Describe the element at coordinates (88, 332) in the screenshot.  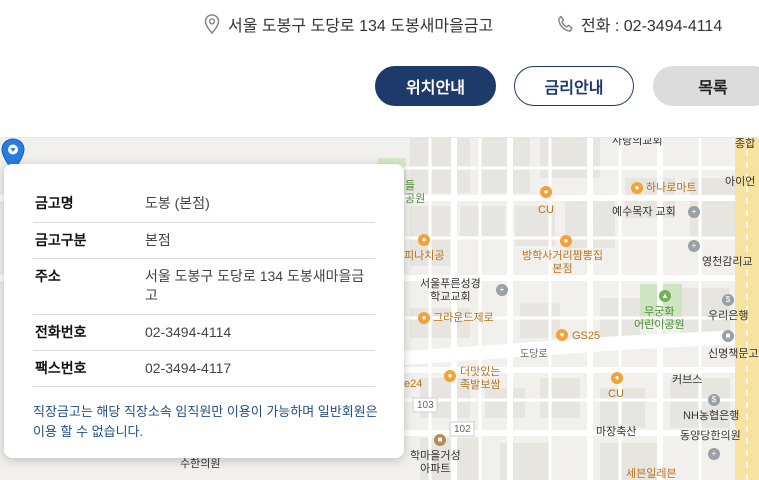
I see `info-label: 전화번호` at that location.